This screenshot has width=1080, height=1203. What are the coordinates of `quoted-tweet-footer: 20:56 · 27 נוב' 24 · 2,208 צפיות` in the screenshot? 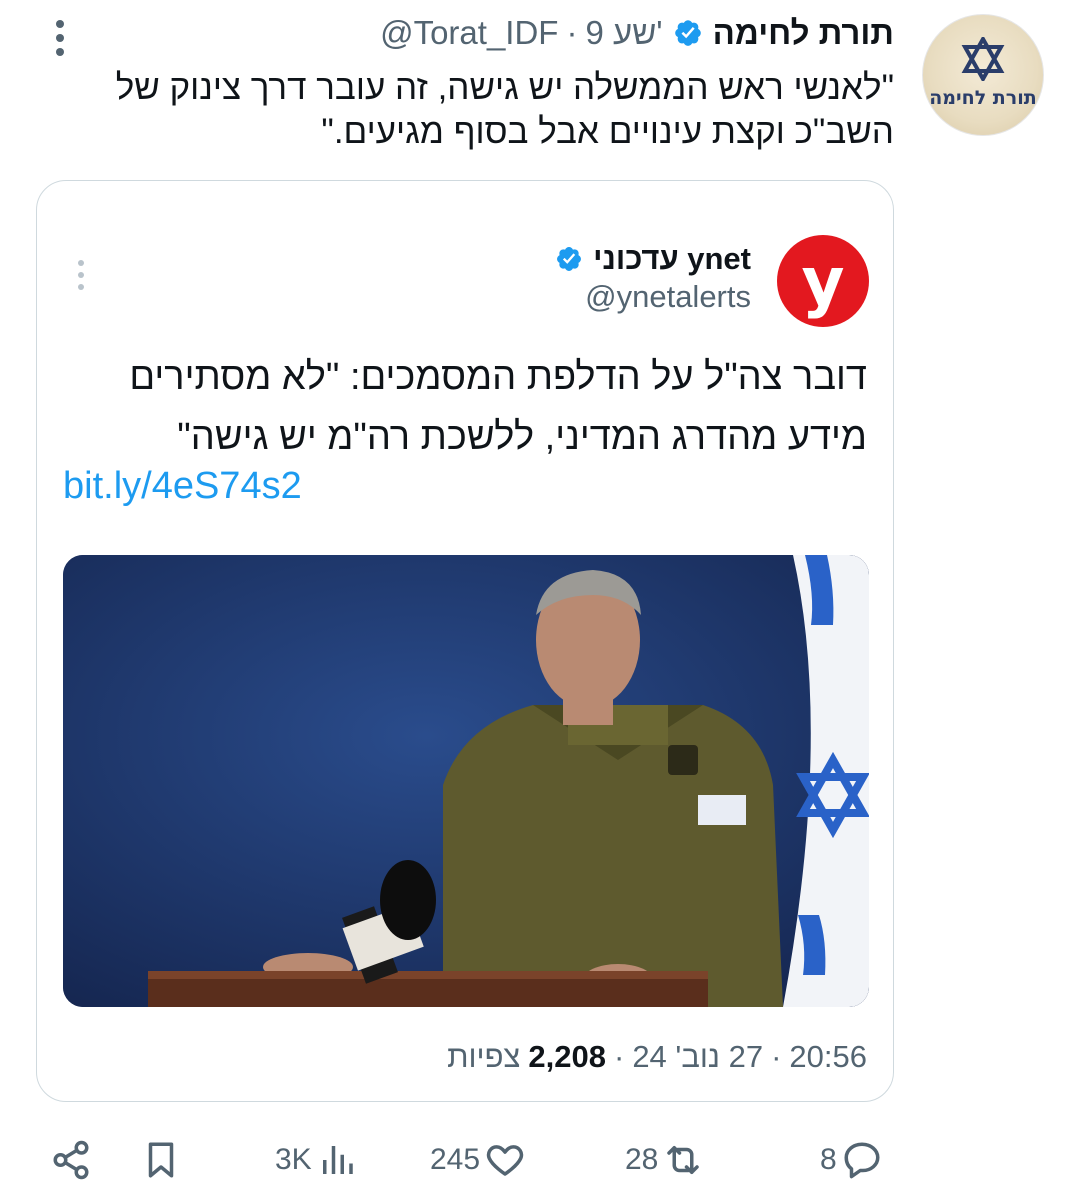 It's located at (657, 1057).